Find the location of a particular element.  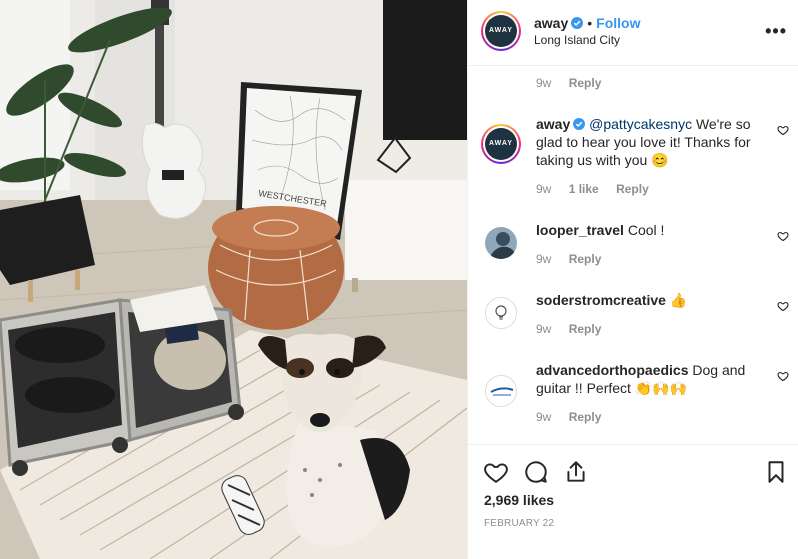

orthopaedics-logo-icon is located at coordinates (501, 391).